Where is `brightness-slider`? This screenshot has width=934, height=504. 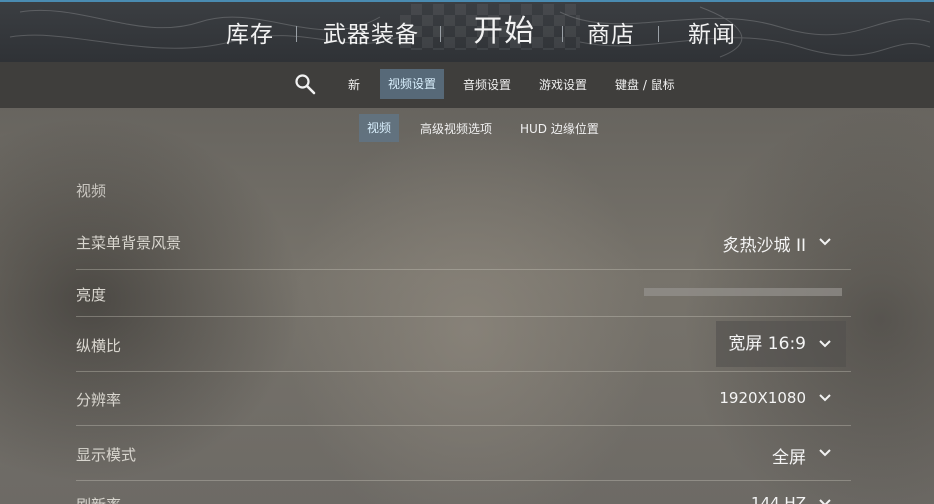 brightness-slider is located at coordinates (743, 292).